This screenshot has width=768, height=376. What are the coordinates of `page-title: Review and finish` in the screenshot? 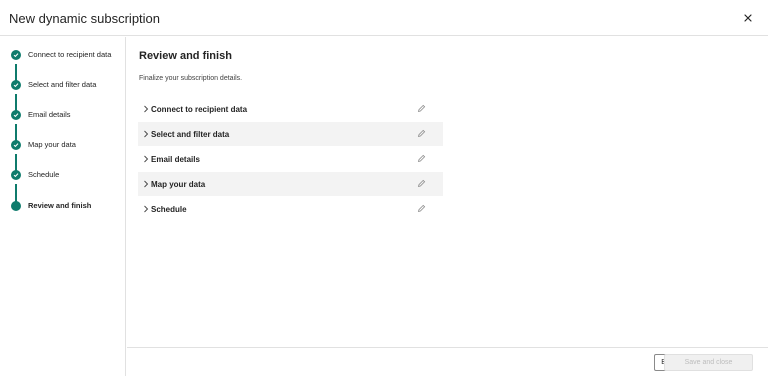 It's located at (185, 56).